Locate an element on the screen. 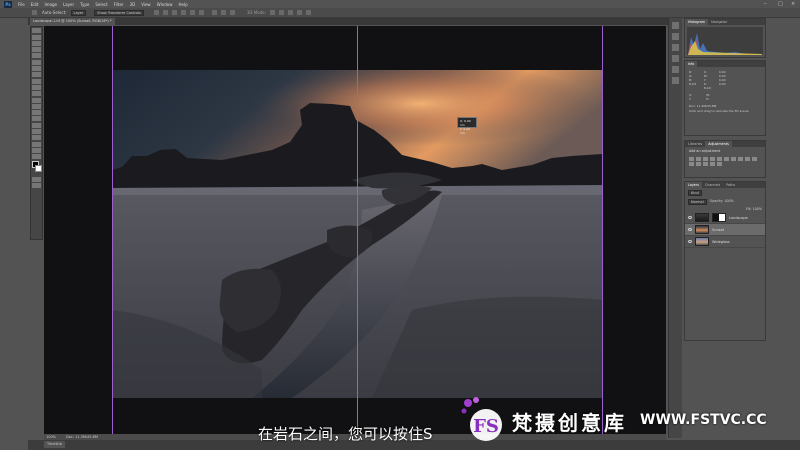 The width and height of the screenshot is (800, 450). zoom-tool-icon is located at coordinates (36, 150).